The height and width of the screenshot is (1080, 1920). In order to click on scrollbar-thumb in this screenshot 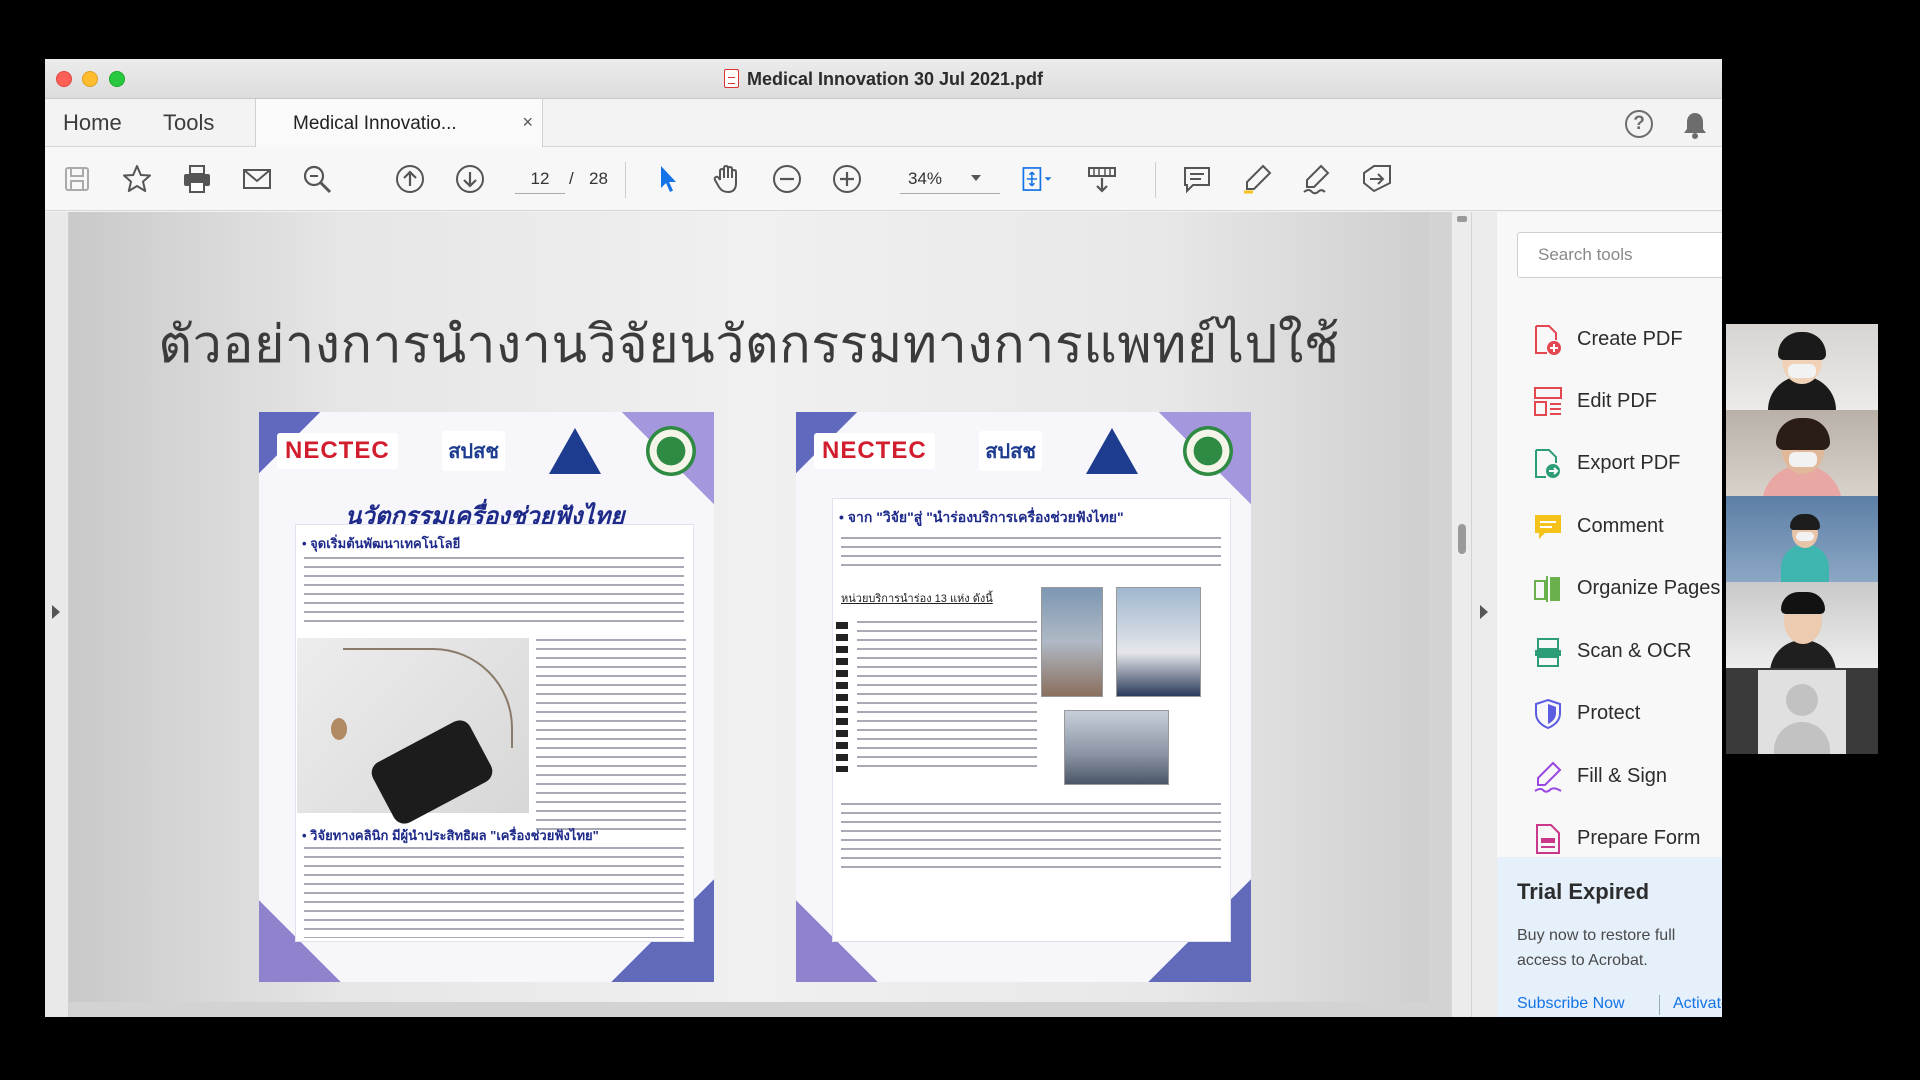, I will do `click(1462, 539)`.